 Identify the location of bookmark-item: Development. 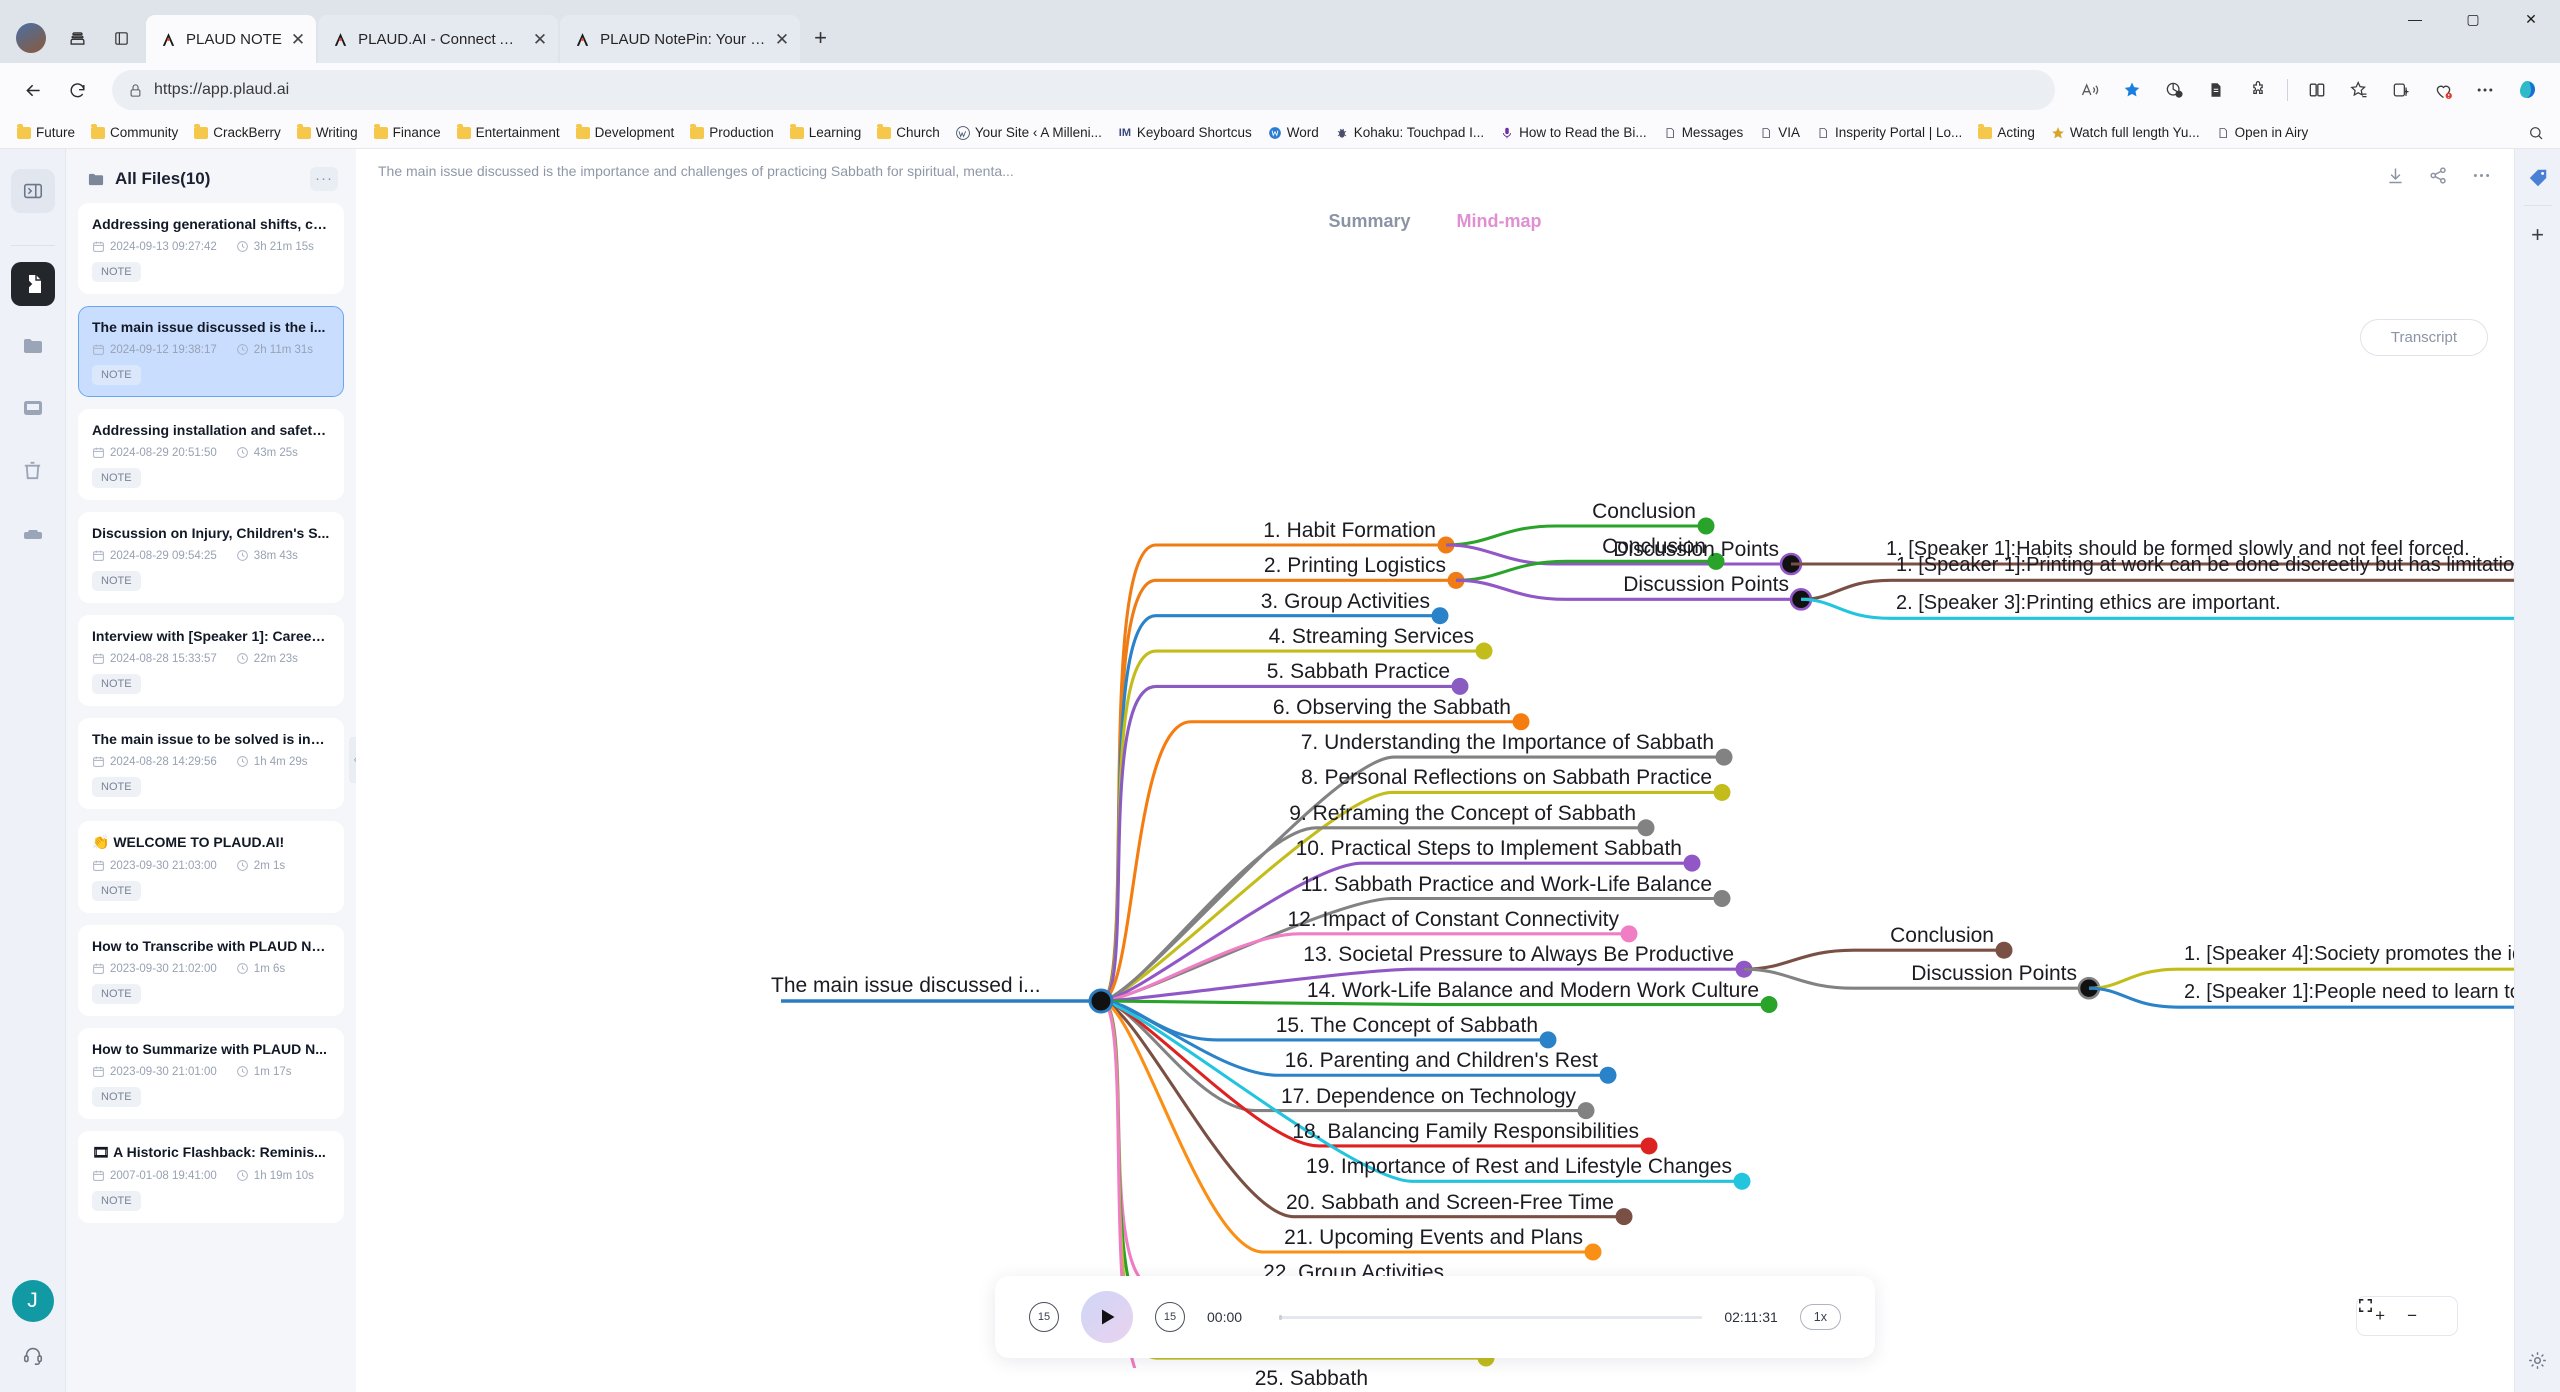
(625, 132).